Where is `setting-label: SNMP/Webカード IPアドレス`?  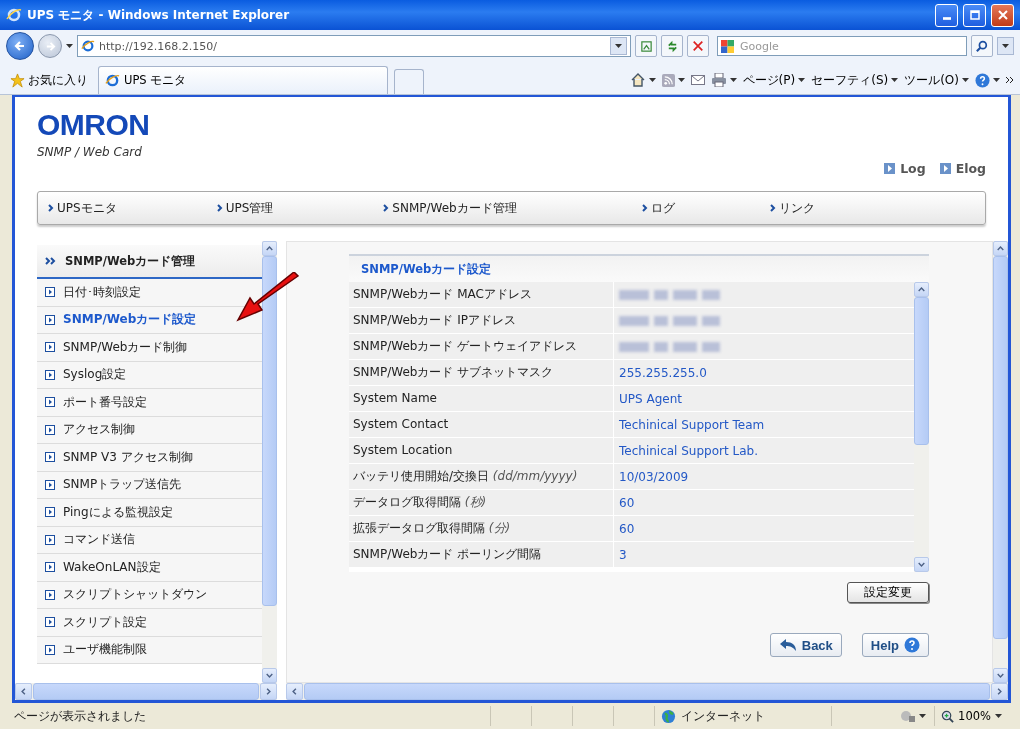 setting-label: SNMP/Webカード IPアドレス is located at coordinates (481, 320).